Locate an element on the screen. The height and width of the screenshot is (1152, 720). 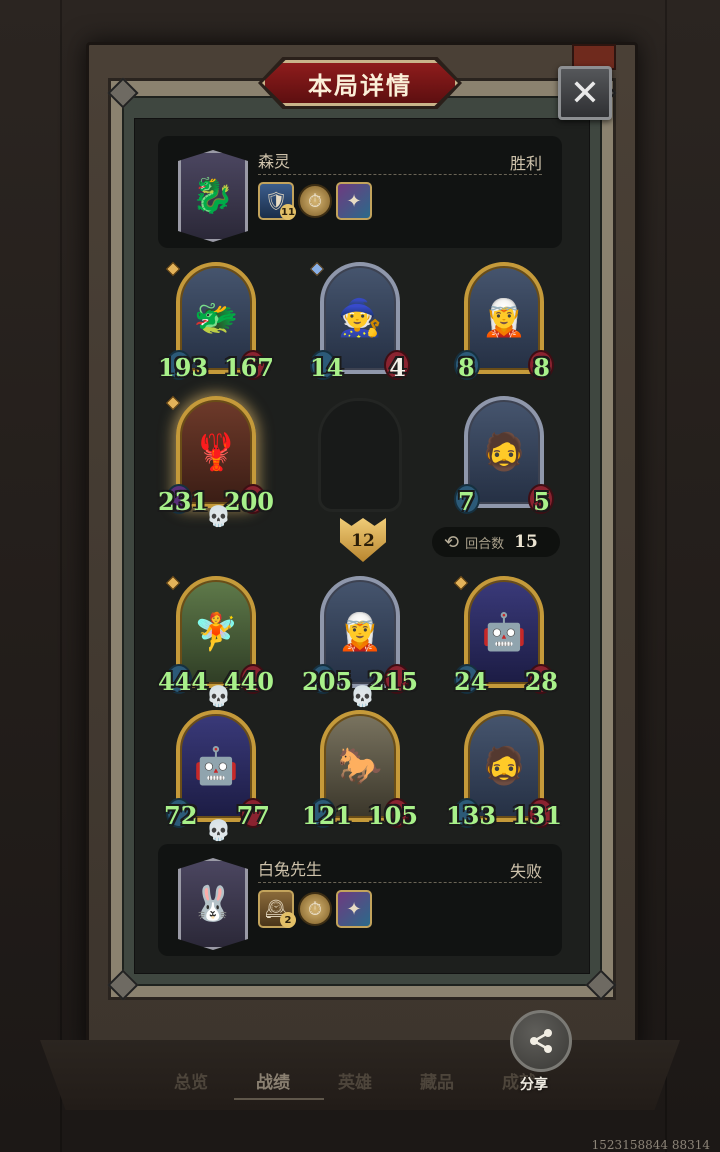
attack-value: 7 is located at coordinates (466, 501).